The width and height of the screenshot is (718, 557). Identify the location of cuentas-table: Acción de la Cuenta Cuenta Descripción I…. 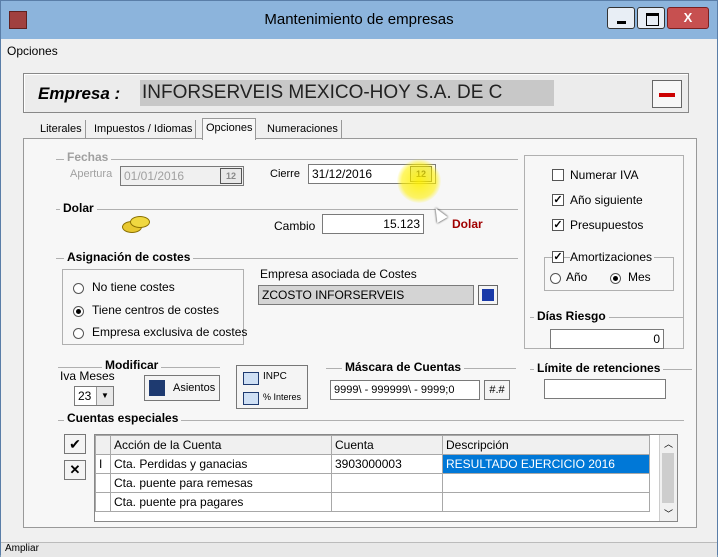
(372, 473).